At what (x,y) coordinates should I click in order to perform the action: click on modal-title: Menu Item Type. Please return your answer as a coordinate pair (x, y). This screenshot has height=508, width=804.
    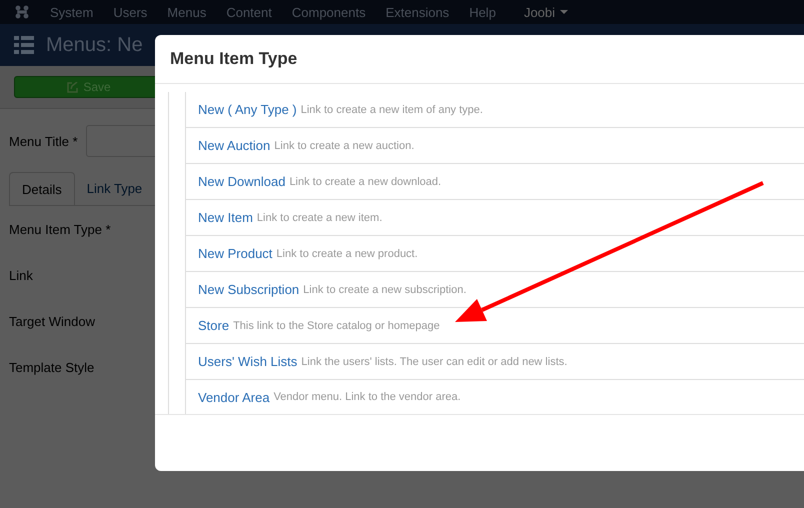
    Looking at the image, I should click on (234, 59).